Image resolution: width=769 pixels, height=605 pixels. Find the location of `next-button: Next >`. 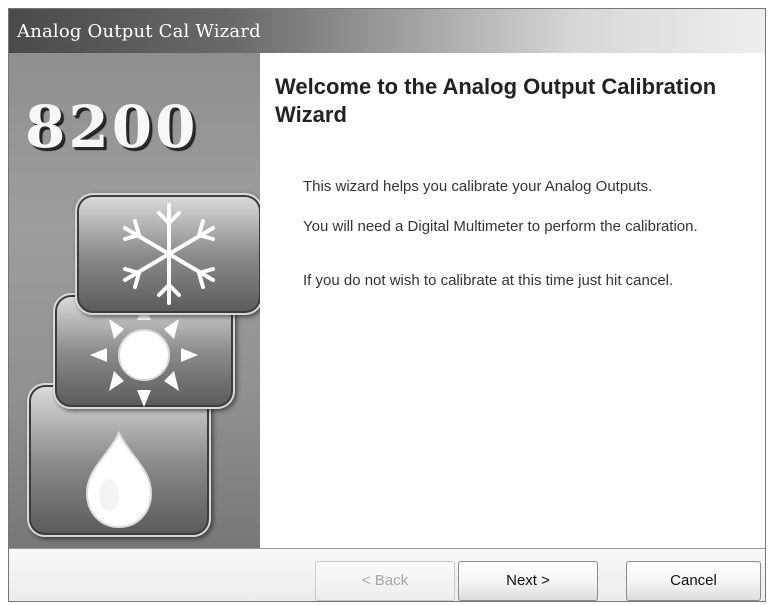

next-button: Next > is located at coordinates (528, 581).